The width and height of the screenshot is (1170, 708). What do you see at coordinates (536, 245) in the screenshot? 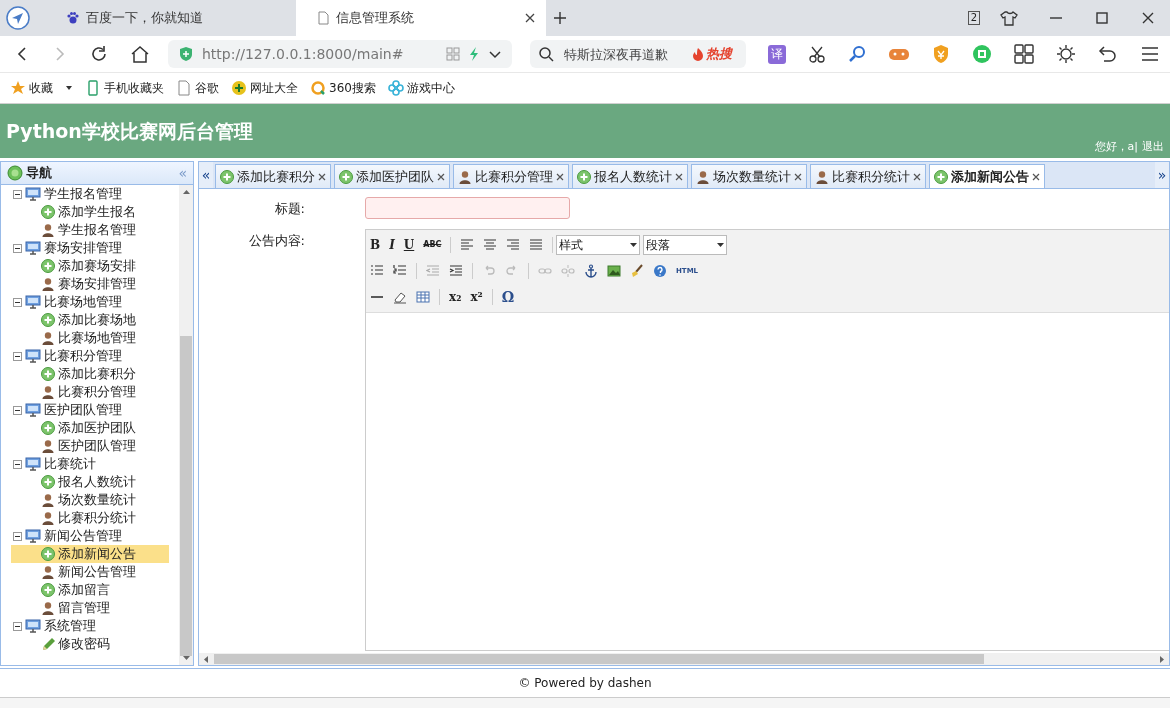
I see `justify-icon` at bounding box center [536, 245].